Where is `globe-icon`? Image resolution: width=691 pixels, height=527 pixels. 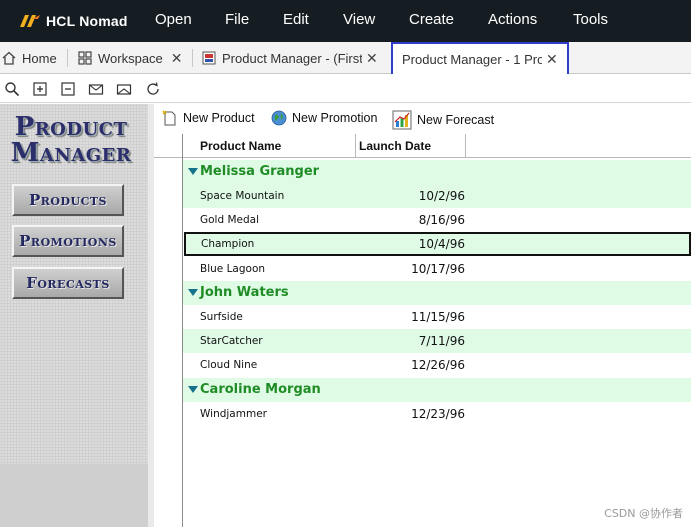
globe-icon is located at coordinates (279, 118).